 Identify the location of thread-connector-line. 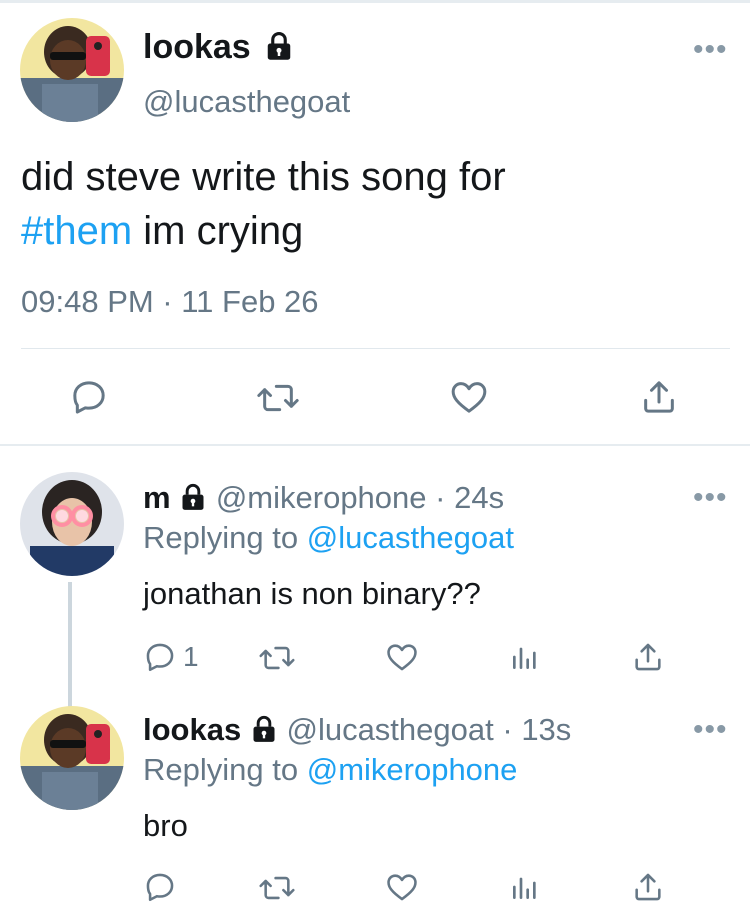
(70, 645).